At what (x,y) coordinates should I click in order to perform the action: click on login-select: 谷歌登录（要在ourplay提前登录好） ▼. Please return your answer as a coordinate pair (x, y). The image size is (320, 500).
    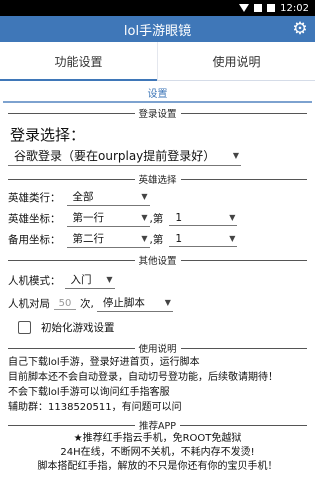
    Looking at the image, I should click on (124, 156).